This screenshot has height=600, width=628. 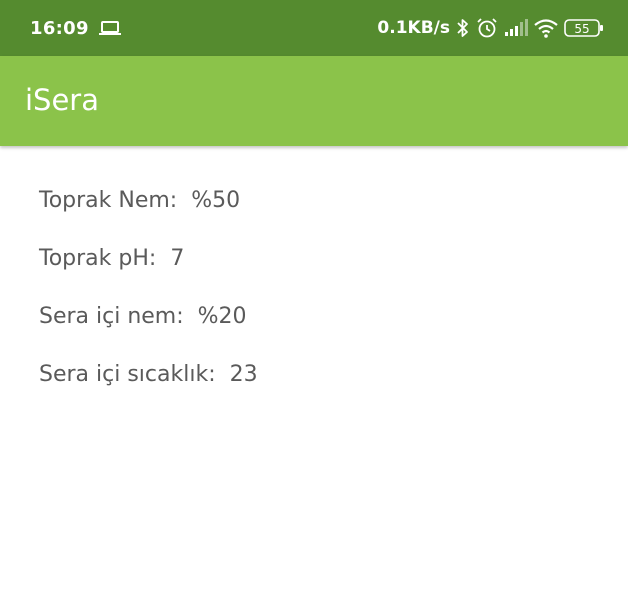 I want to click on reading-greenhouse-humidity: Sera içi nem: %20, so click(x=319, y=330).